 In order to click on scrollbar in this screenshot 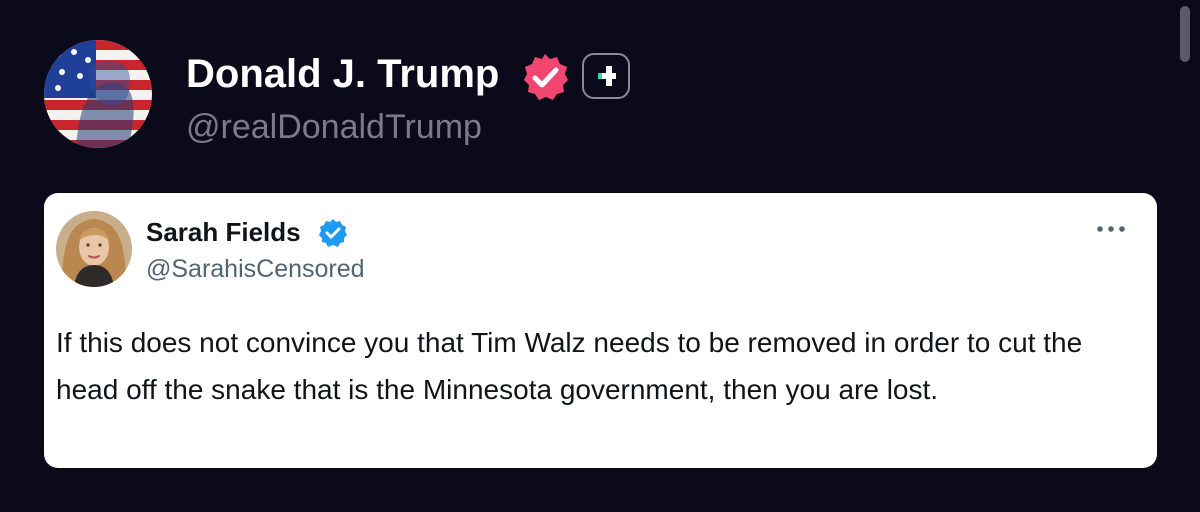, I will do `click(1185, 34)`.